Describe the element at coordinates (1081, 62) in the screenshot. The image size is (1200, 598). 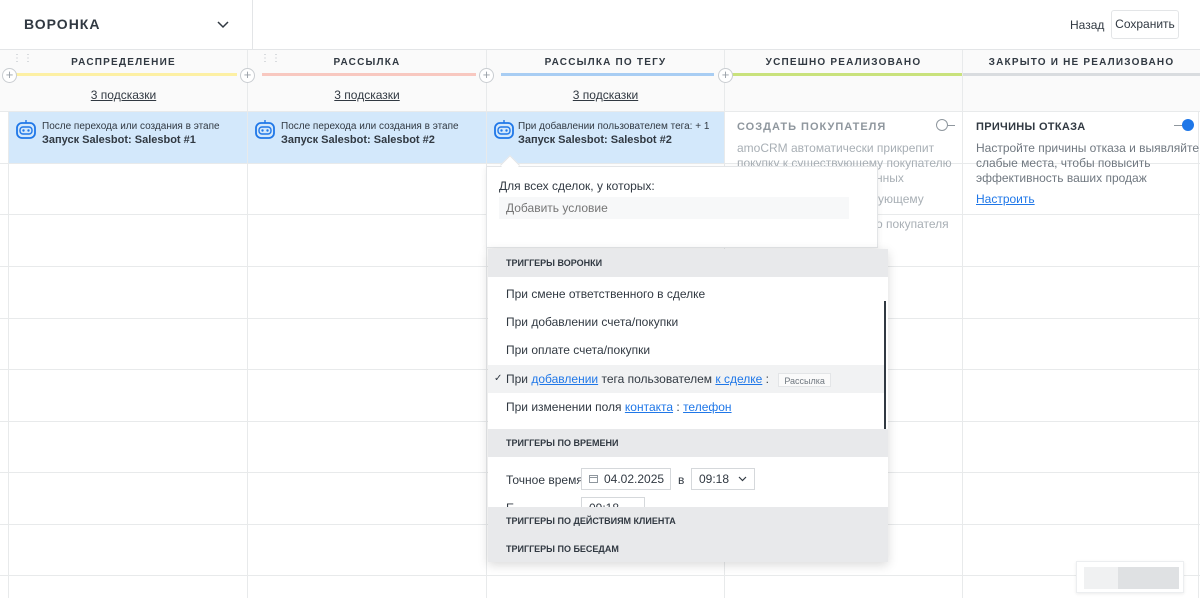
I see `stage-title: ЗАКРЫТО И НЕ РЕАЛИЗОВАНО` at that location.